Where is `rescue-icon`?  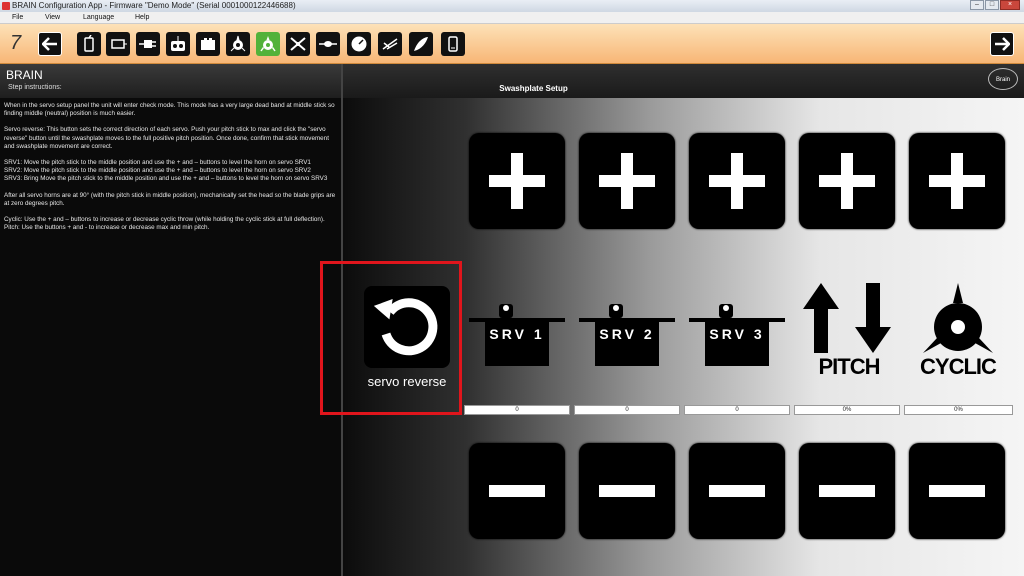
rescue-icon is located at coordinates (390, 44).